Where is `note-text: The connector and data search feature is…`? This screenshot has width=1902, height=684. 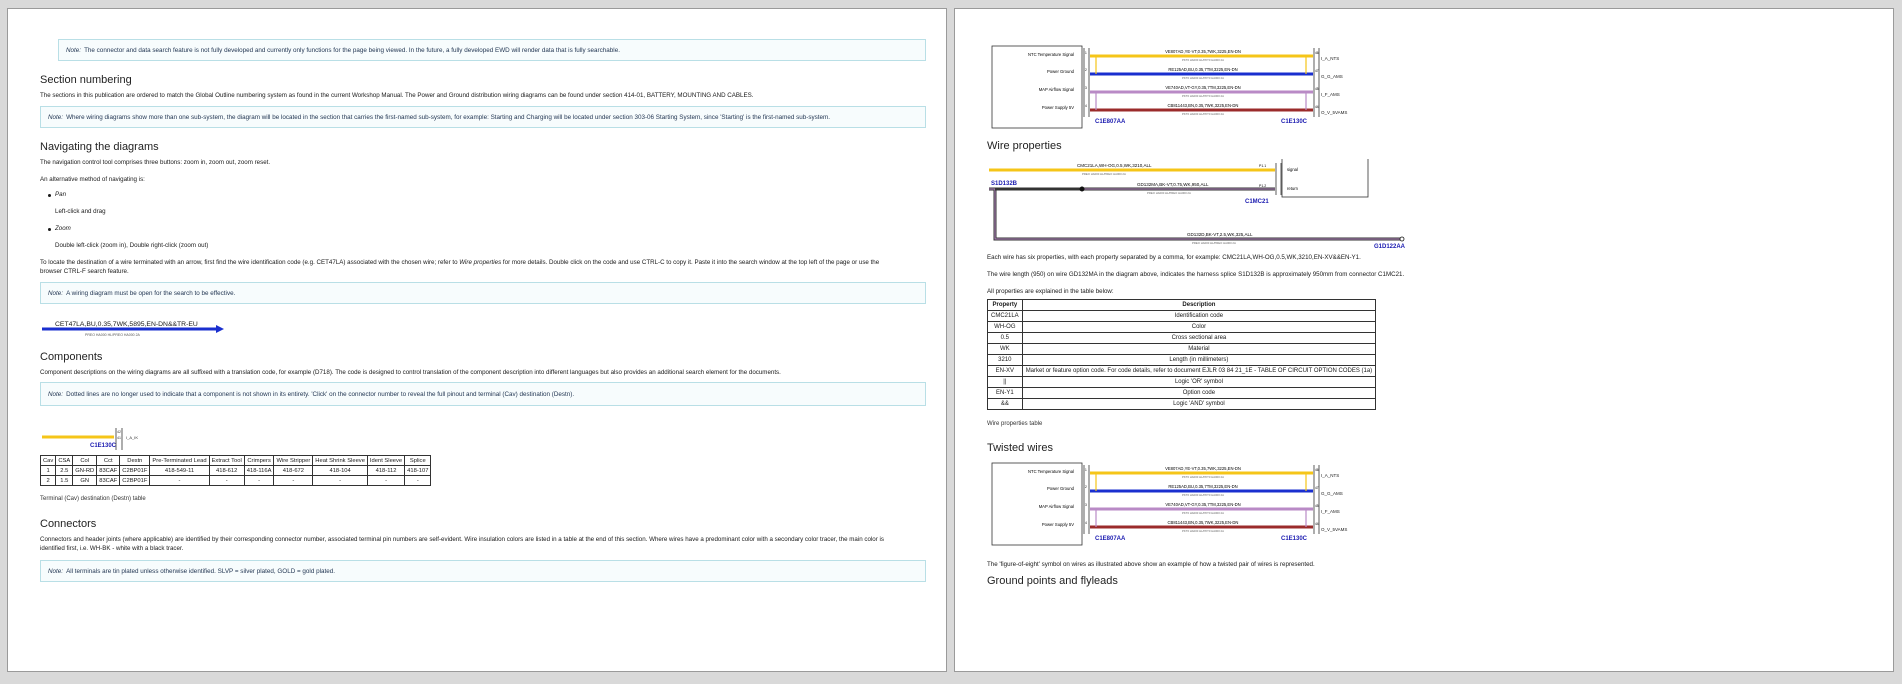
note-text: The connector and data search feature is… is located at coordinates (352, 50).